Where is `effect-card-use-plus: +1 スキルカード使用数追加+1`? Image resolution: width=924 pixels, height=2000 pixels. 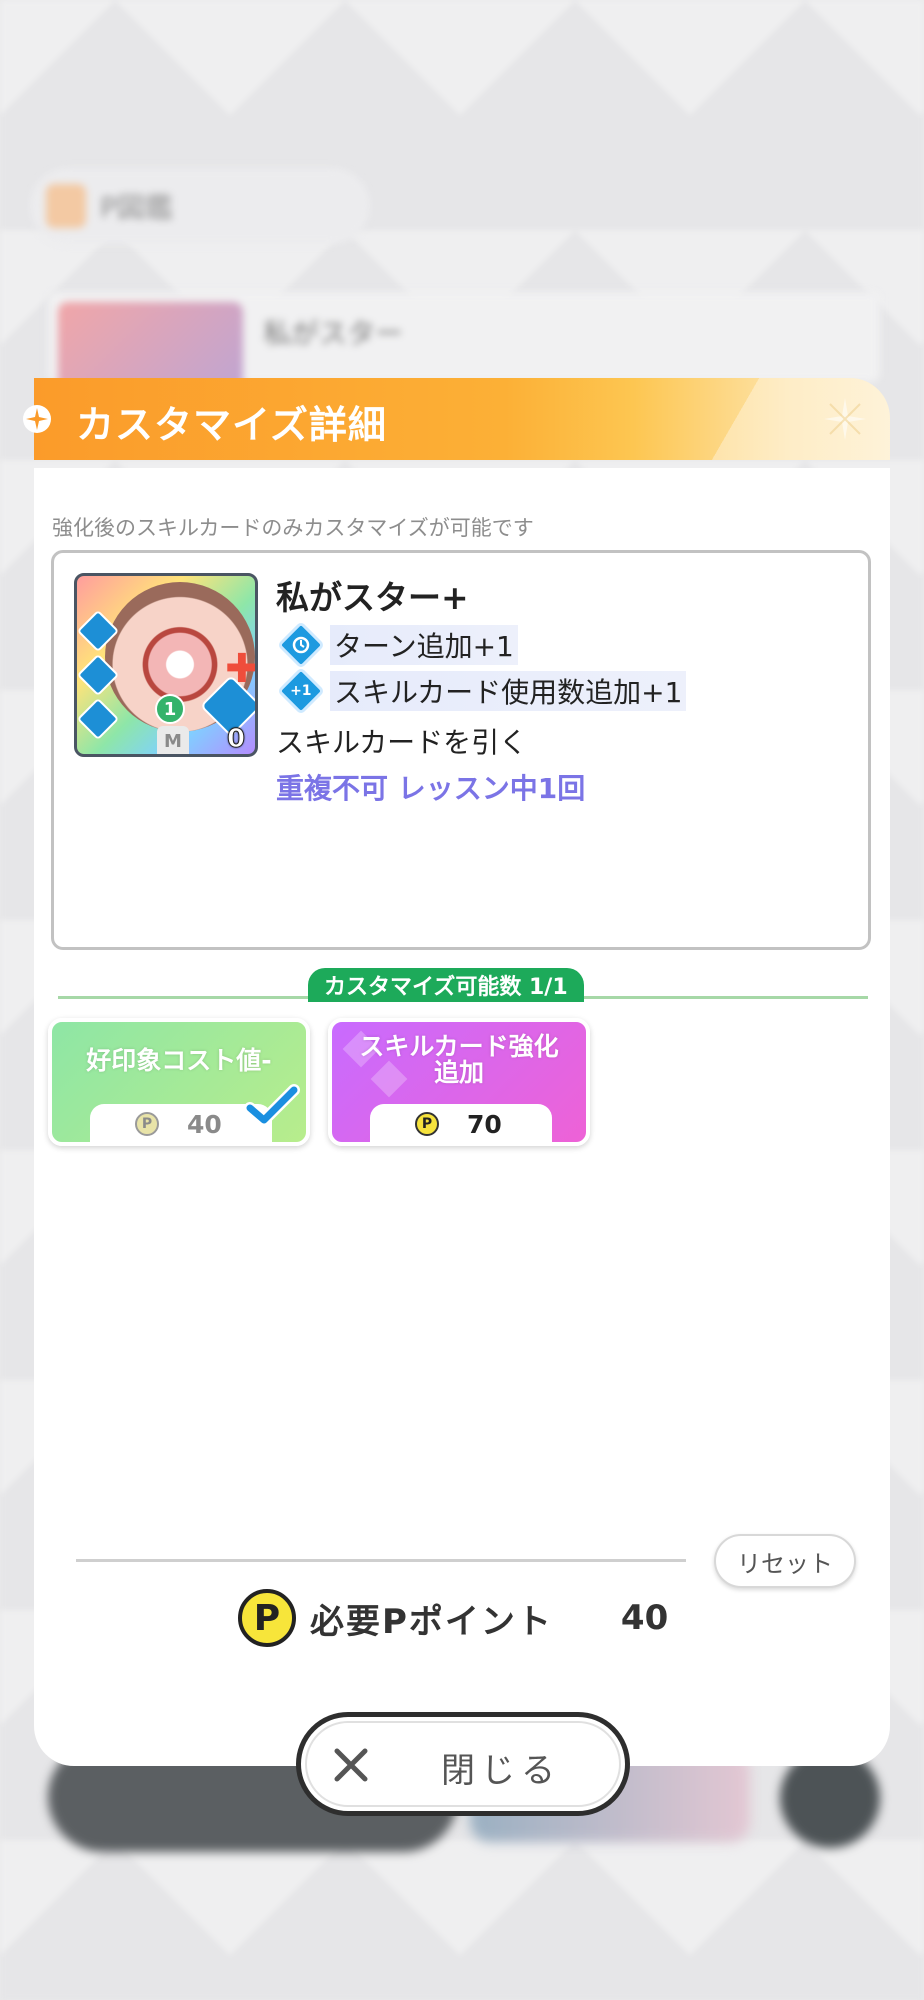
effect-card-use-plus: +1 スキルカード使用数追加+1 is located at coordinates (481, 691).